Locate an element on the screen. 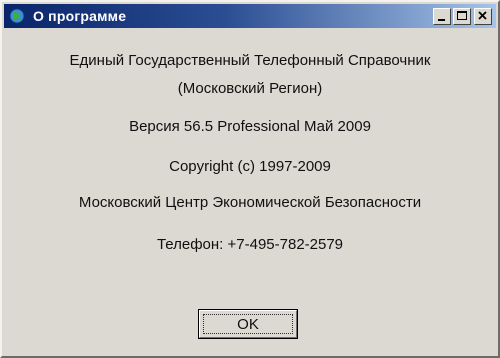 The image size is (500, 358). close-icon is located at coordinates (482, 15).